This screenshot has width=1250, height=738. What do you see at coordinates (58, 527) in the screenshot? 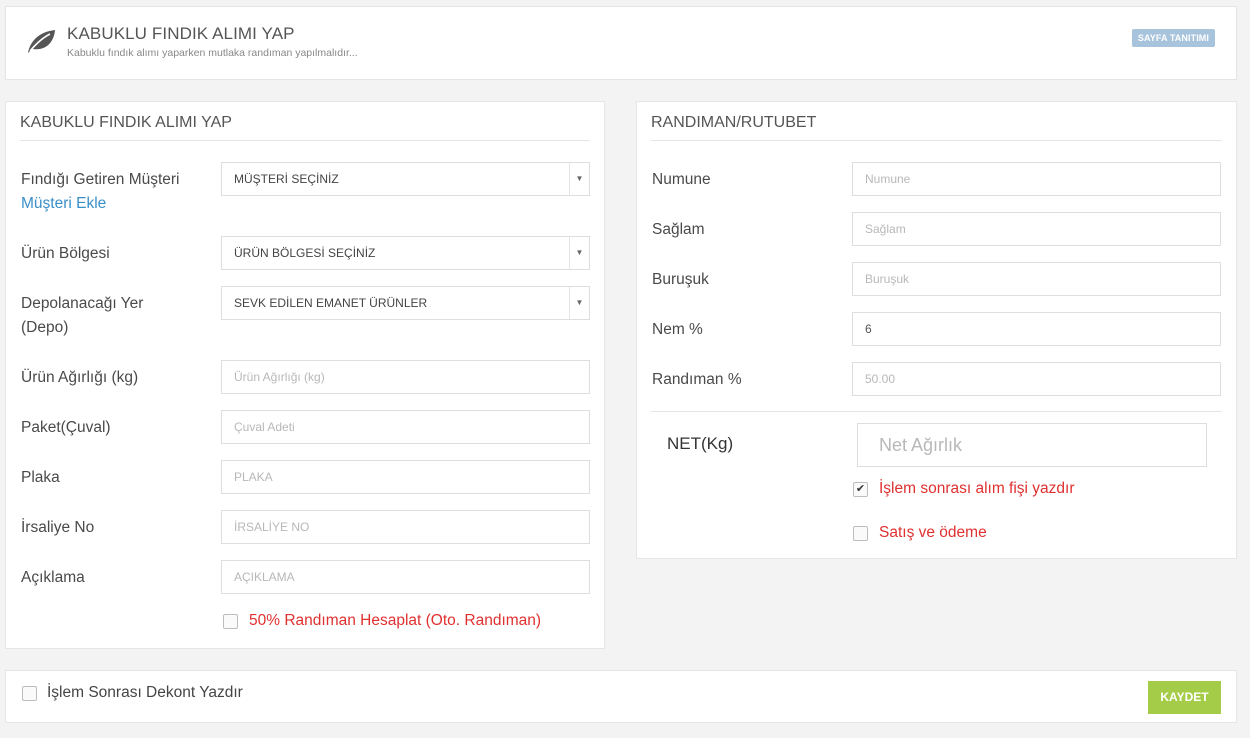
I see `waybill-label: İrsaliye No` at bounding box center [58, 527].